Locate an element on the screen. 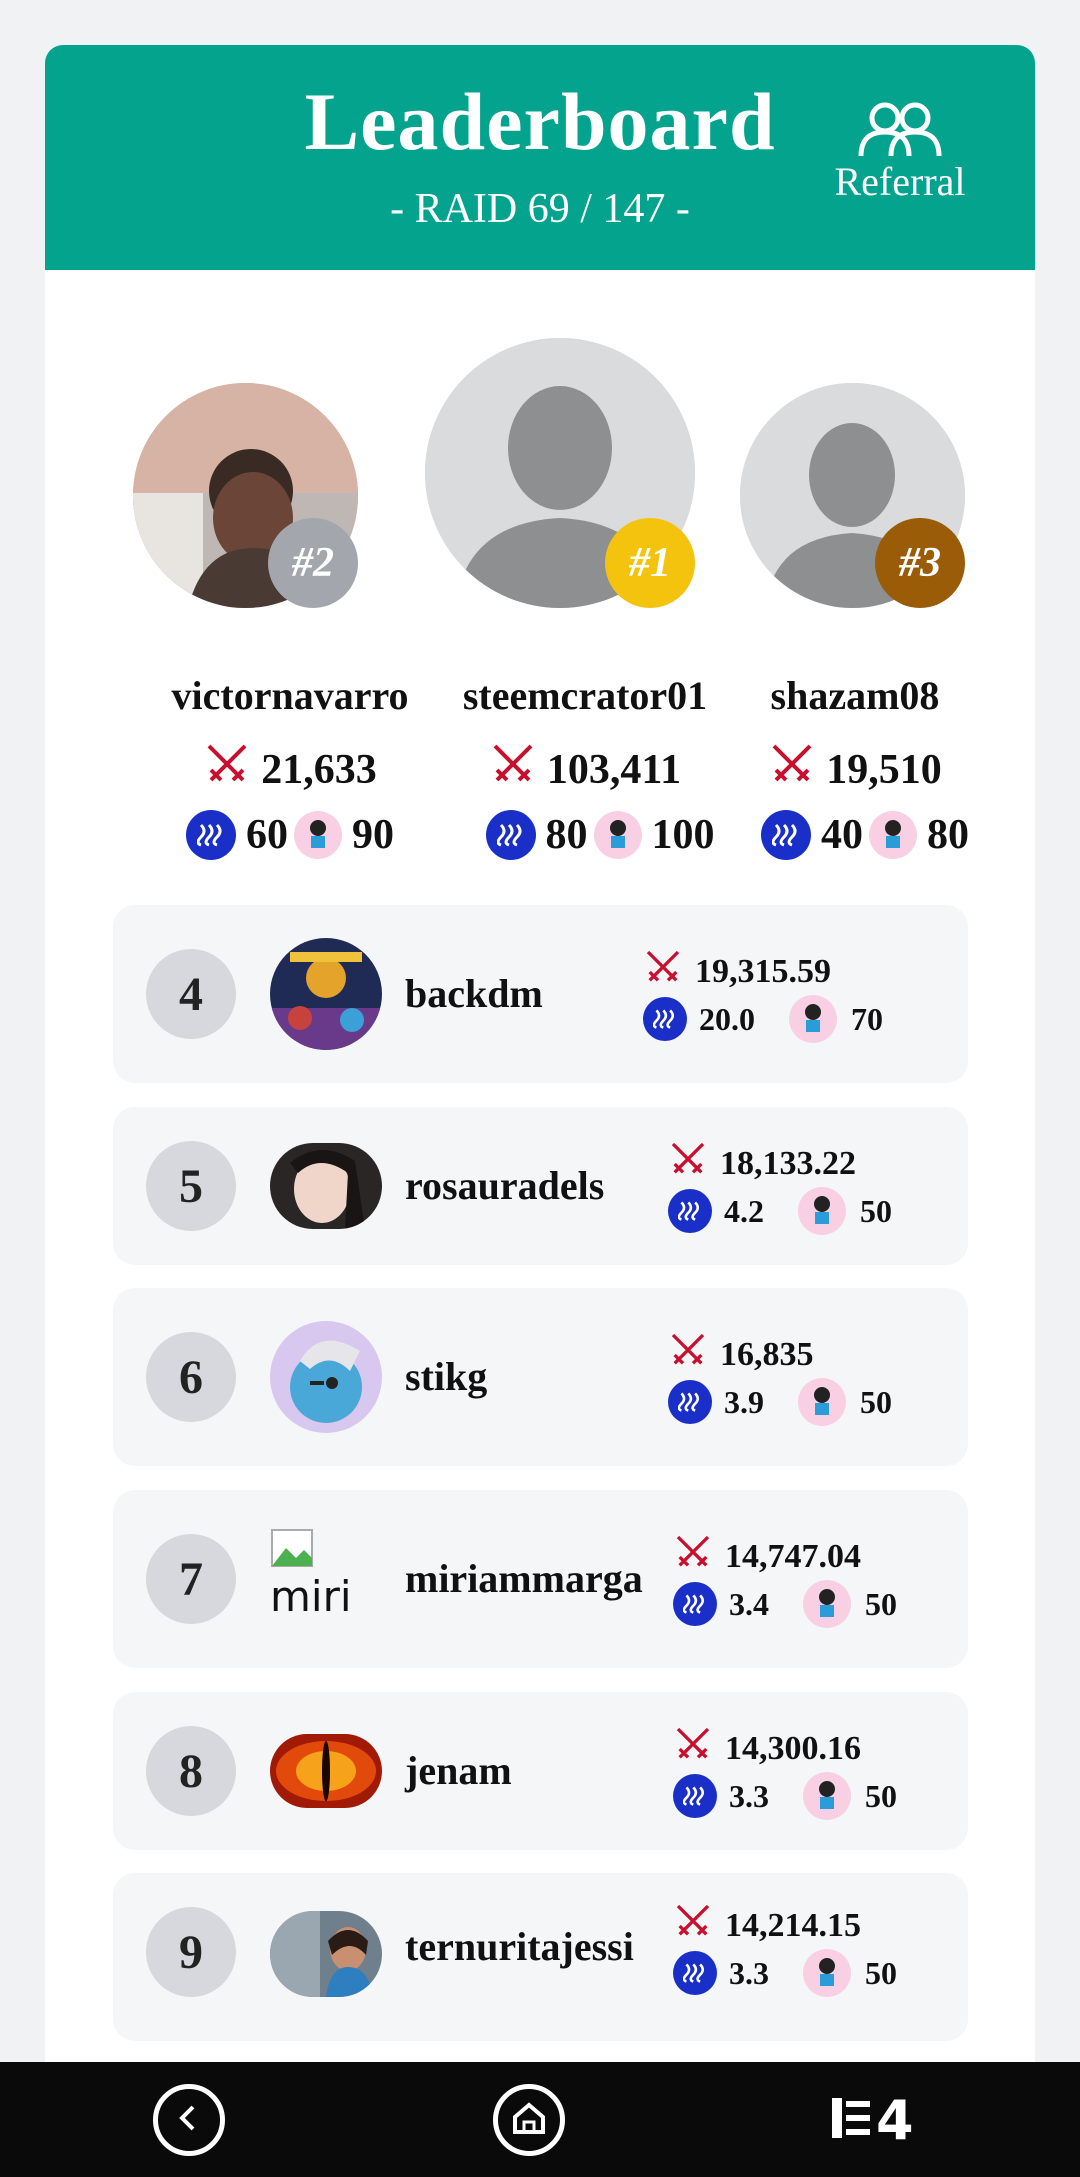 This screenshot has width=1080, height=2177. home-icon is located at coordinates (529, 2120).